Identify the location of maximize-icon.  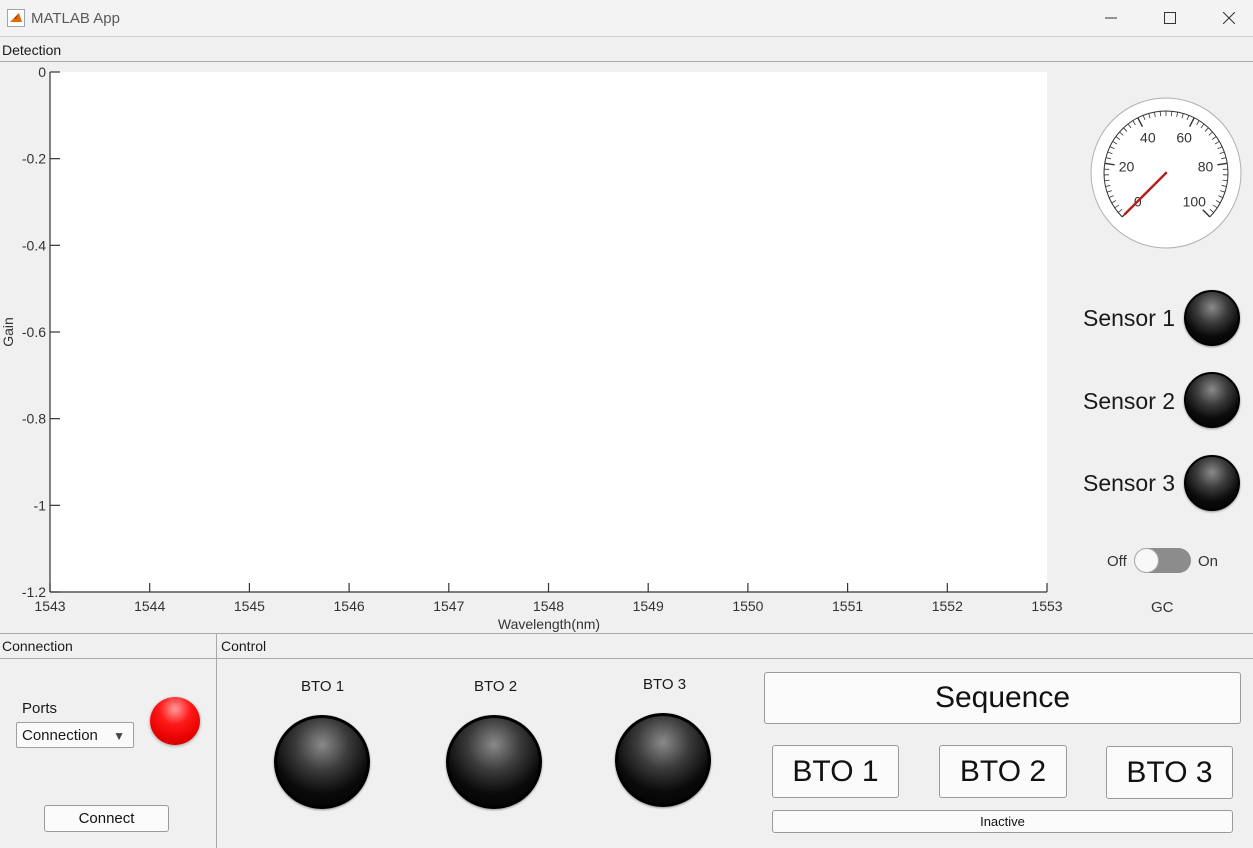
(1170, 18).